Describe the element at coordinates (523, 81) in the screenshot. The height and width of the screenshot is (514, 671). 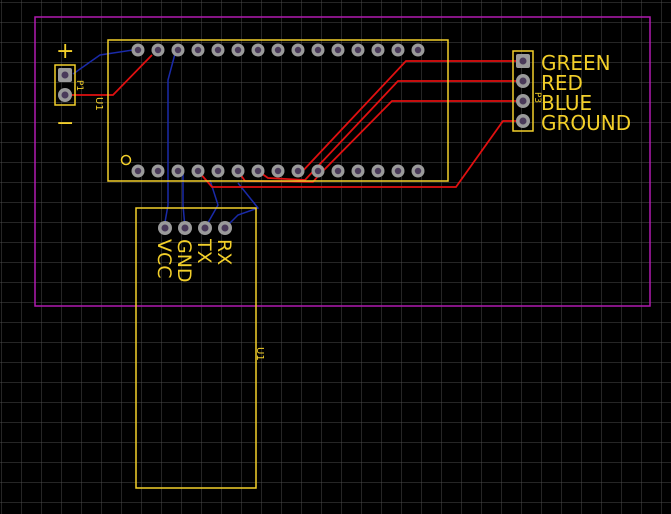
I see `led-pad-red-hole` at that location.